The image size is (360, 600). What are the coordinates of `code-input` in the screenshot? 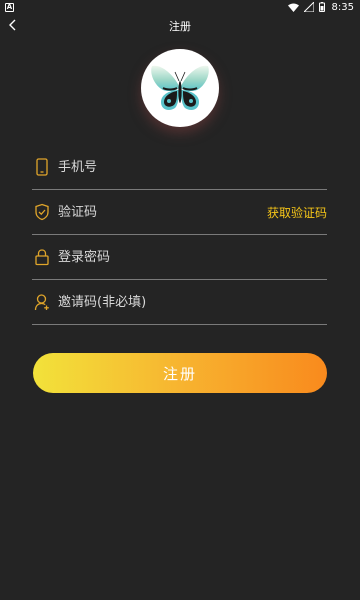 It's located at (158, 212).